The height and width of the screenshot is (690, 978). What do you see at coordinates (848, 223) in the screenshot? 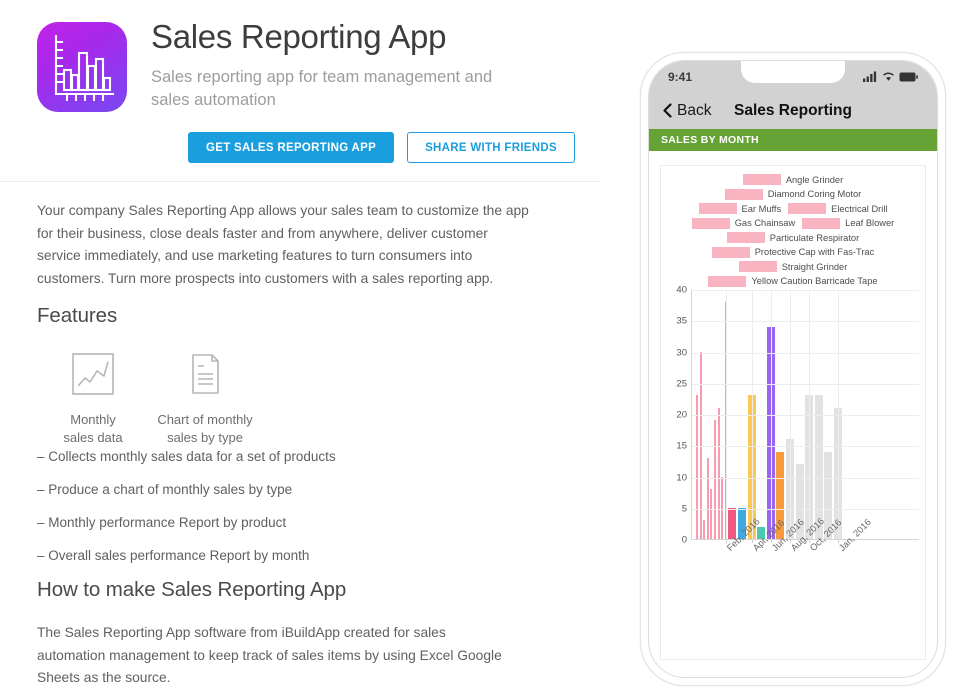
I see `legend-item: Leaf Blower` at bounding box center [848, 223].